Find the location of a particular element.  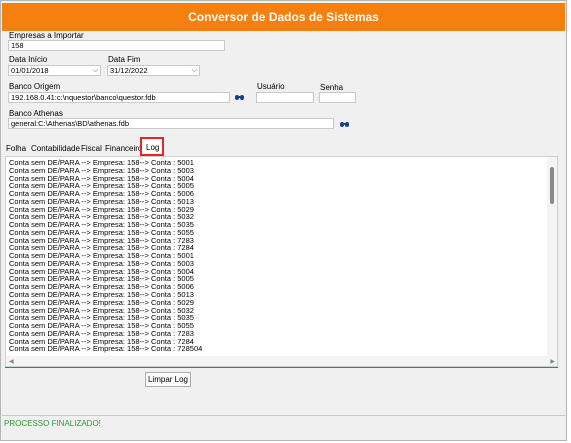

empresas-input: 158 is located at coordinates (116, 45).